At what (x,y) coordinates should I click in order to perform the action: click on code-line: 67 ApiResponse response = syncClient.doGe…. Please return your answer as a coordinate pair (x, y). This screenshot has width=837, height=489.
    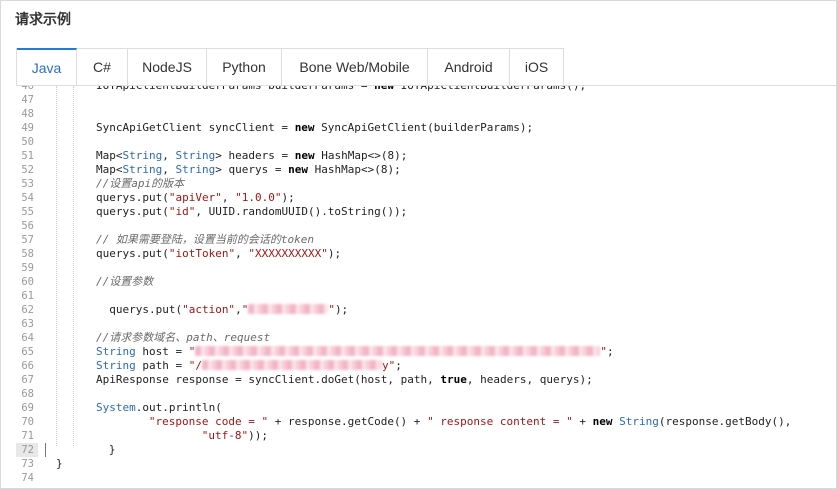
    Looking at the image, I should click on (426, 380).